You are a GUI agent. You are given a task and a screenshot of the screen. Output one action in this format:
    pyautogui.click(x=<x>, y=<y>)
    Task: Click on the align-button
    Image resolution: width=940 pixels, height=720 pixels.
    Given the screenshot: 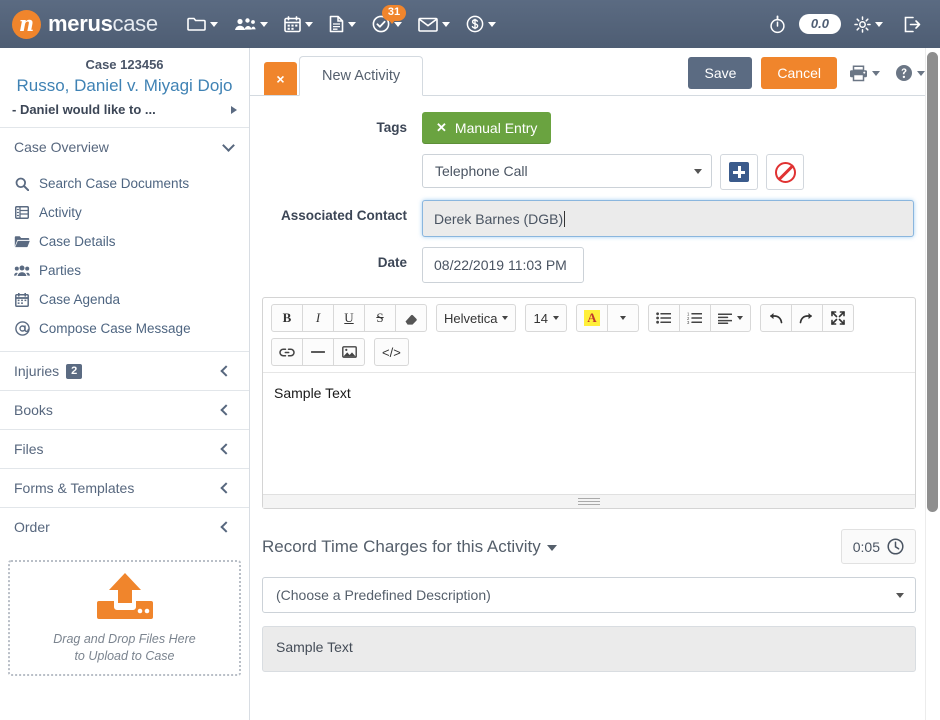 What is the action you would take?
    pyautogui.click(x=730, y=318)
    